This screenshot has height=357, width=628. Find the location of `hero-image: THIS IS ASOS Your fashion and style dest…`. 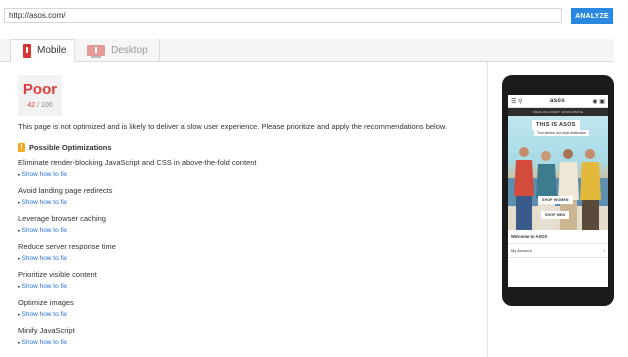

hero-image: THIS IS ASOS Your fashion and style dest… is located at coordinates (558, 173).